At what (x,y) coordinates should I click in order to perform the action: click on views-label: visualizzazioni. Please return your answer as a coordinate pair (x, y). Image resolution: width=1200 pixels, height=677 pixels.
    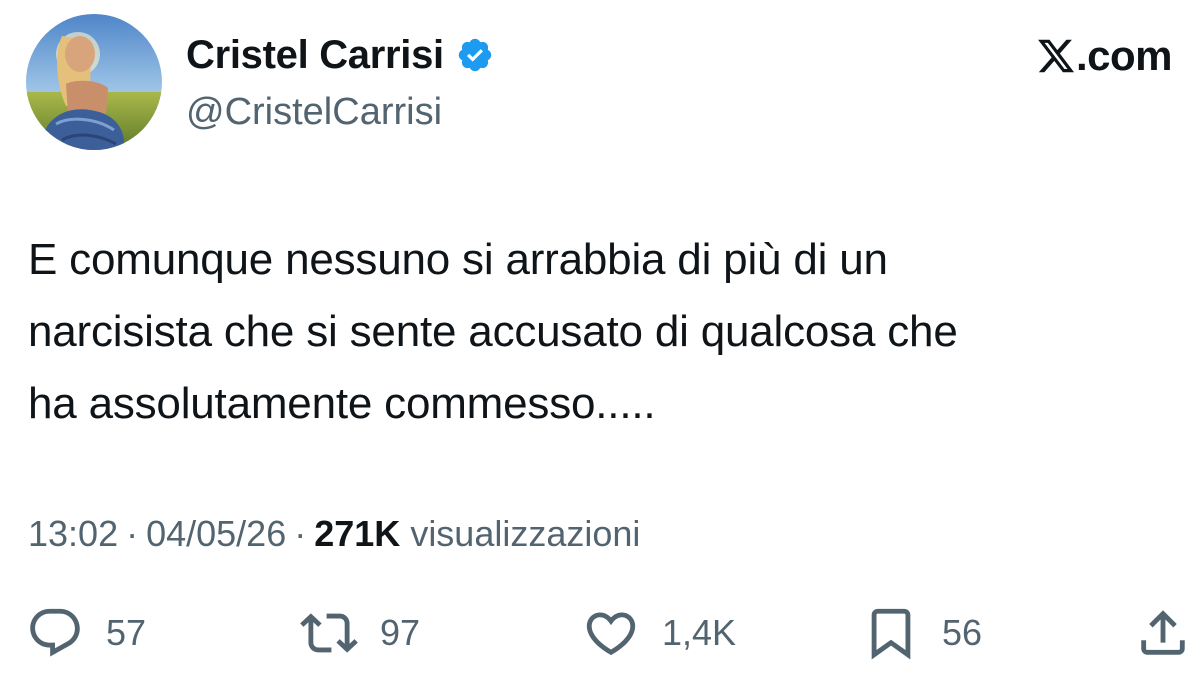
    Looking at the image, I should click on (525, 533).